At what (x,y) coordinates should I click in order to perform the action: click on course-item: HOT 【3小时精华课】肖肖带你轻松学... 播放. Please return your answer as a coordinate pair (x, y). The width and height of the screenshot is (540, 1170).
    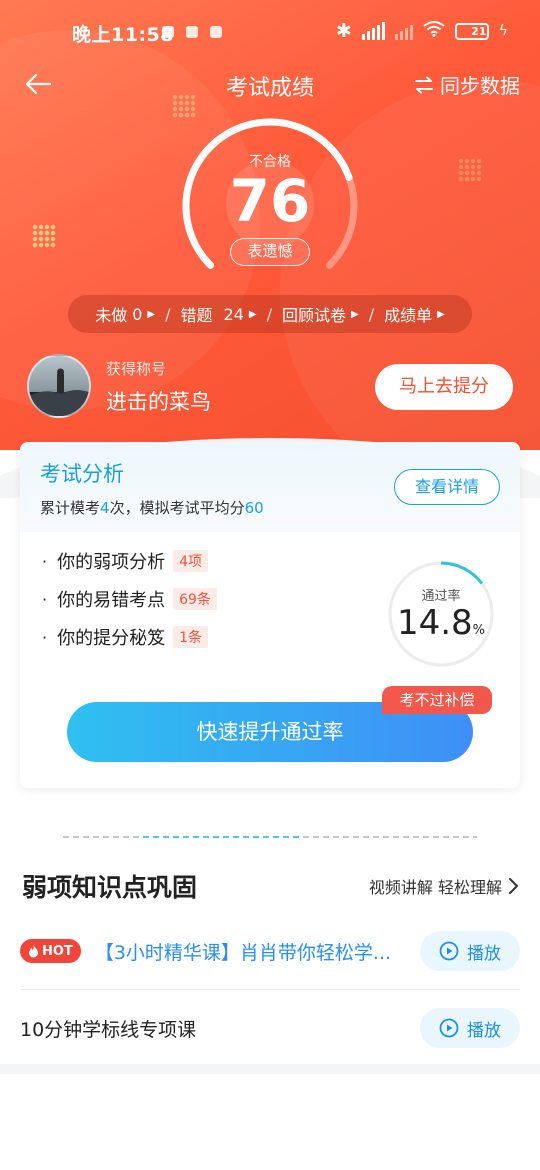
    Looking at the image, I should click on (270, 951).